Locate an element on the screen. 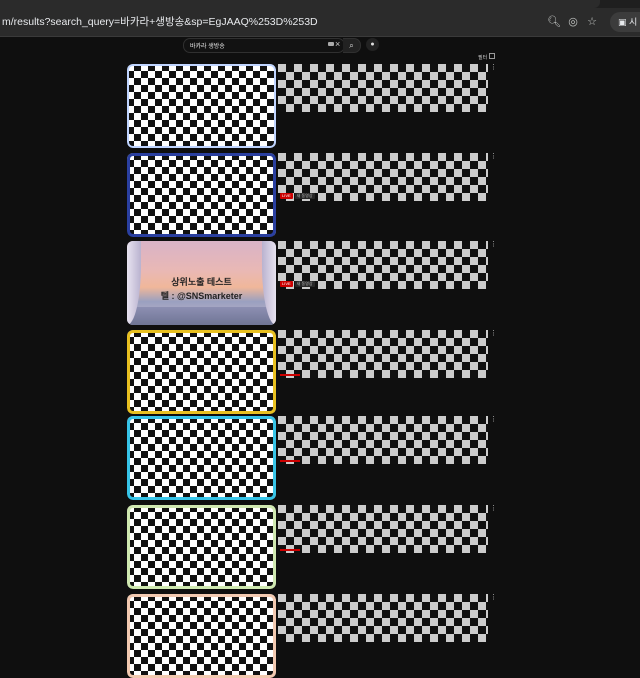 This screenshot has height=678, width=640. keyboard-icon is located at coordinates (331, 44).